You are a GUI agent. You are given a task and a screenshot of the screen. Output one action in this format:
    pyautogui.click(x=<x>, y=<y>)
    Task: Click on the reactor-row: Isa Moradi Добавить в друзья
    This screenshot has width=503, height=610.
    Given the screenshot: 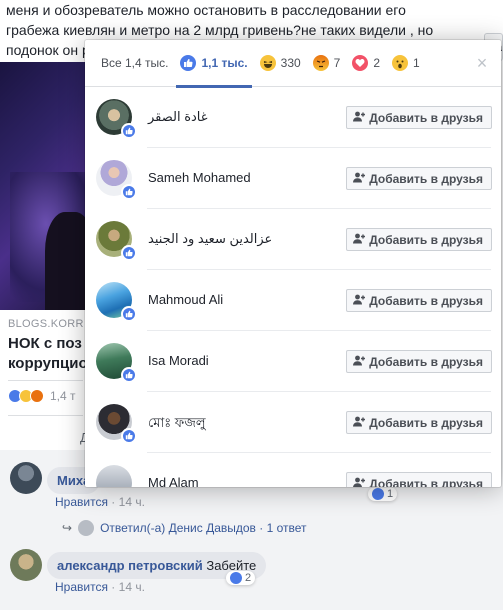 What is the action you would take?
    pyautogui.click(x=293, y=361)
    